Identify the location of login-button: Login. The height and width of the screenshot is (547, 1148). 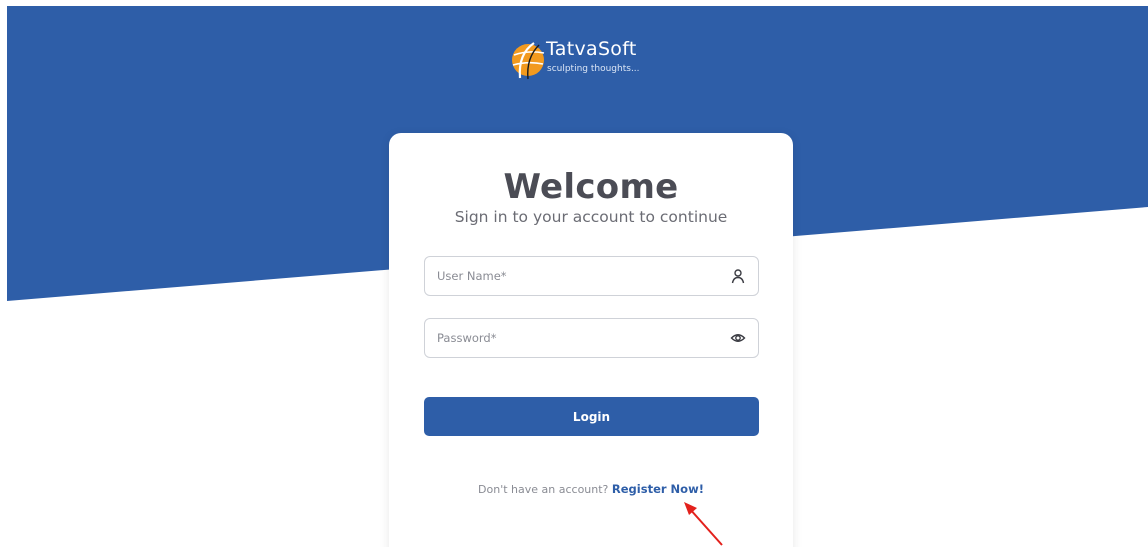
(591, 416).